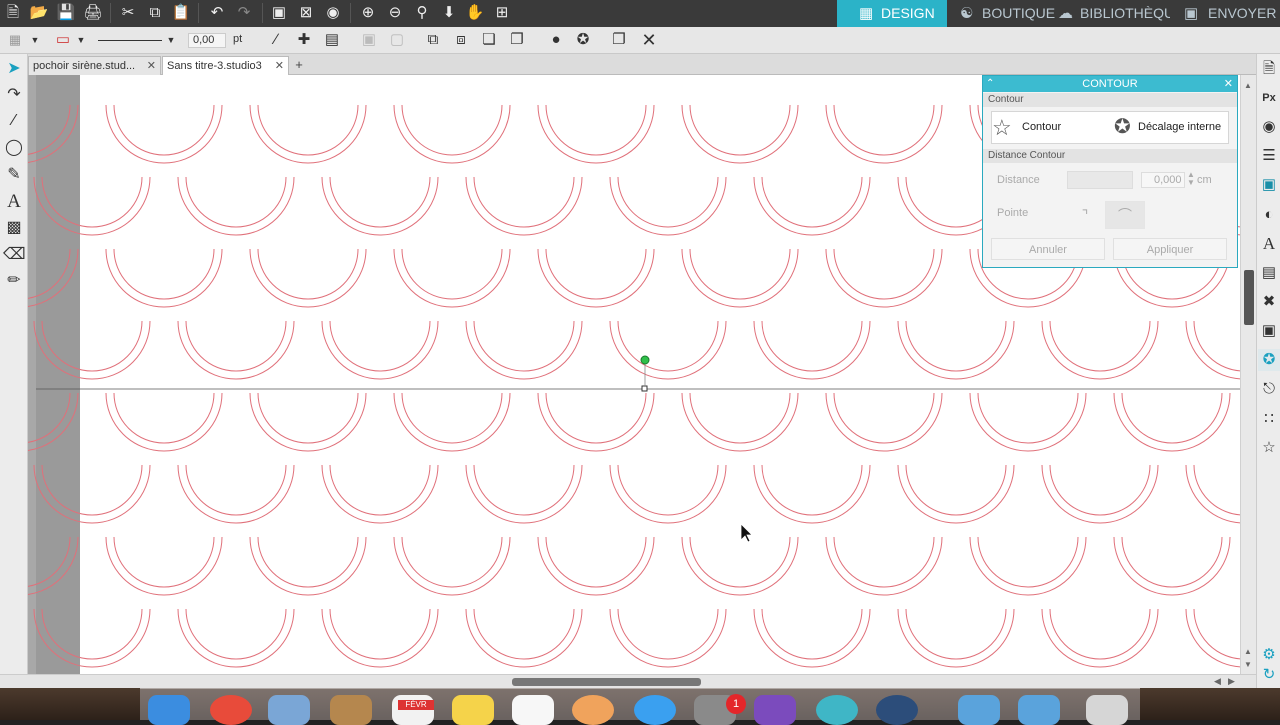 The height and width of the screenshot is (725, 1280). Describe the element at coordinates (14, 69) in the screenshot. I see `select-arrow-icon: ➤` at that location.